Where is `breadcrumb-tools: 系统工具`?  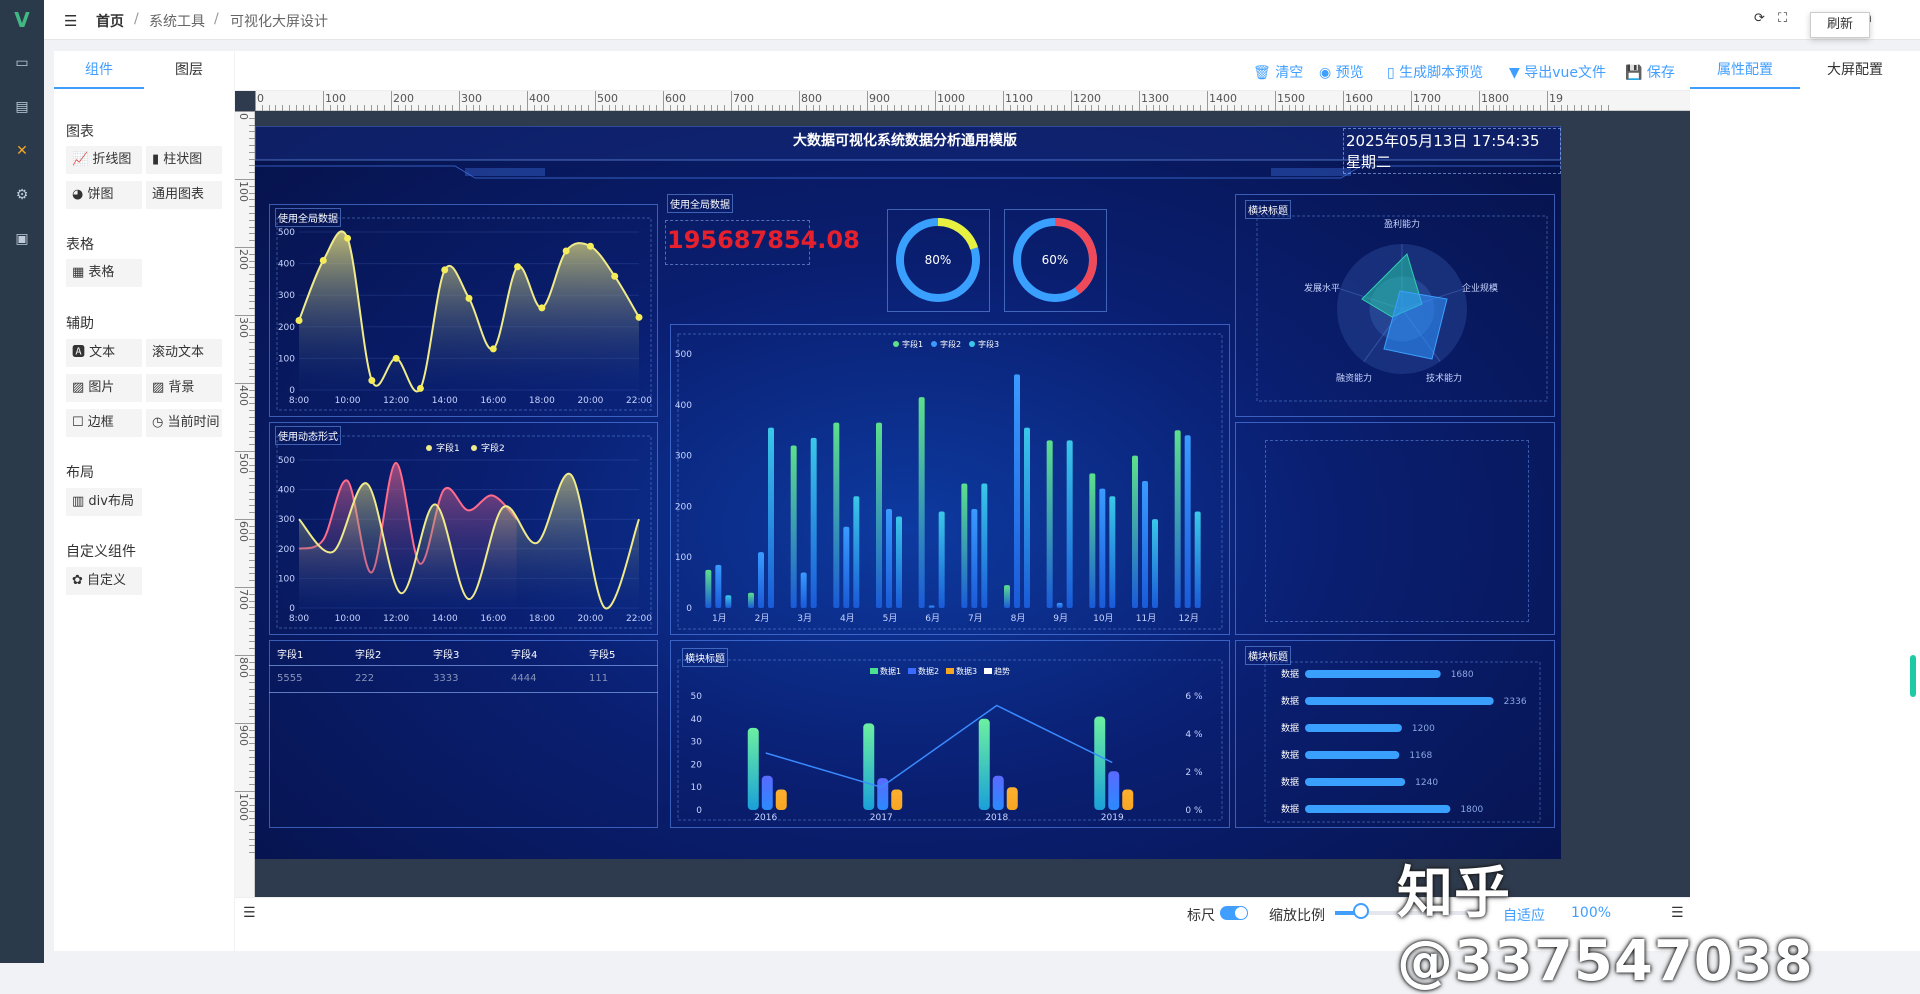 breadcrumb-tools: 系统工具 is located at coordinates (177, 21).